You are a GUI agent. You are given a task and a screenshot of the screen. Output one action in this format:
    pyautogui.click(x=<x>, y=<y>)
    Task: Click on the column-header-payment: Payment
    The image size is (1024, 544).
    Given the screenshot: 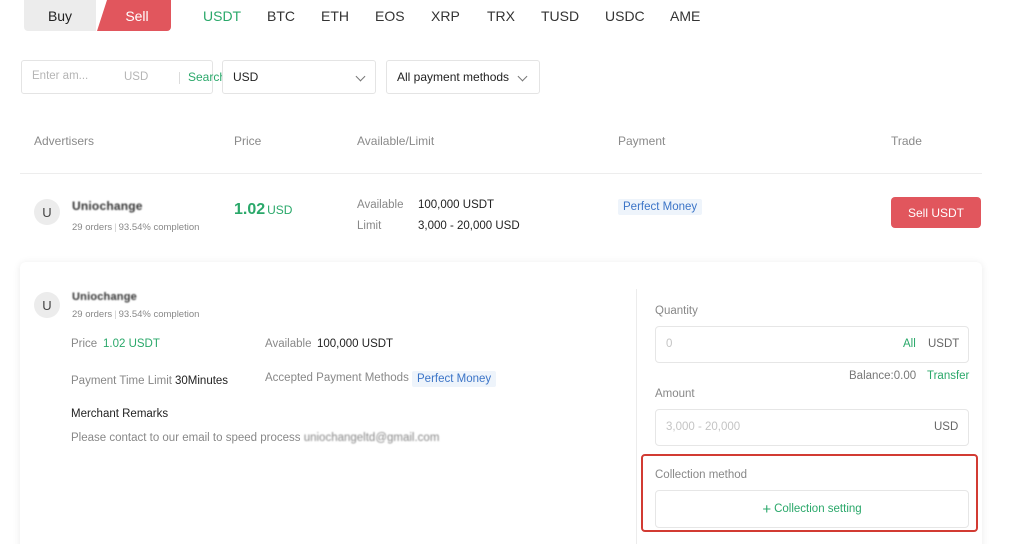 What is the action you would take?
    pyautogui.click(x=642, y=141)
    